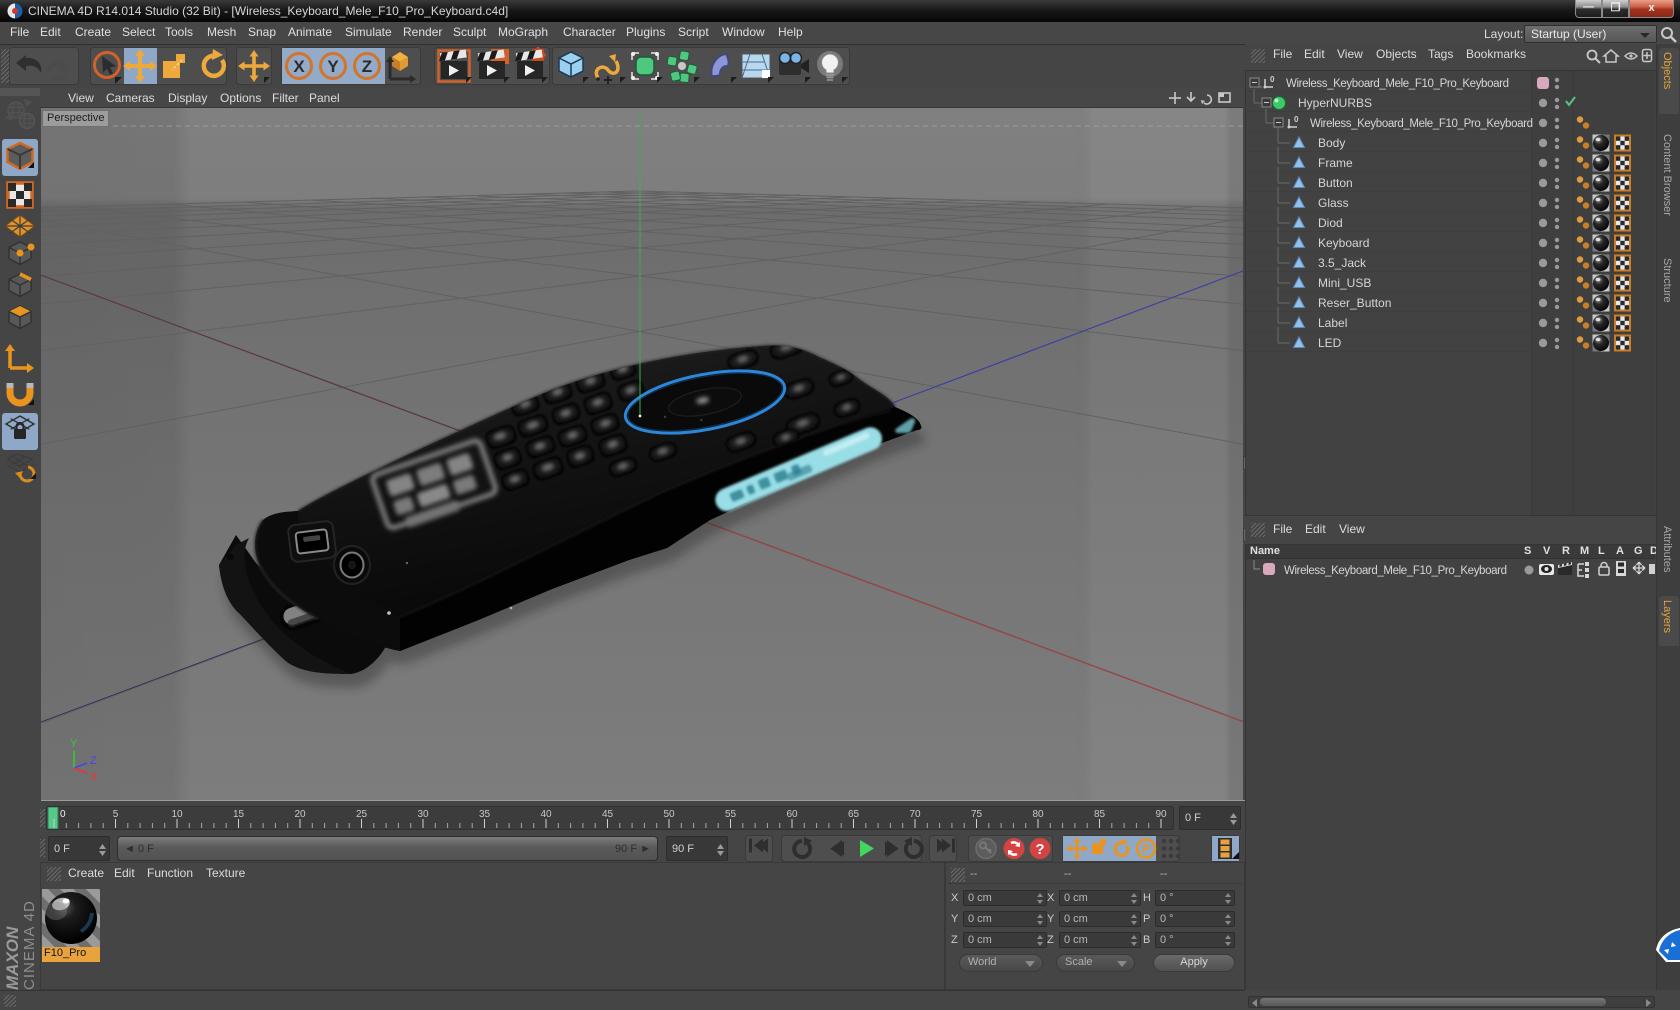 The image size is (1680, 1010). Describe the element at coordinates (1331, 143) in the screenshot. I see `svg-text: Body` at that location.